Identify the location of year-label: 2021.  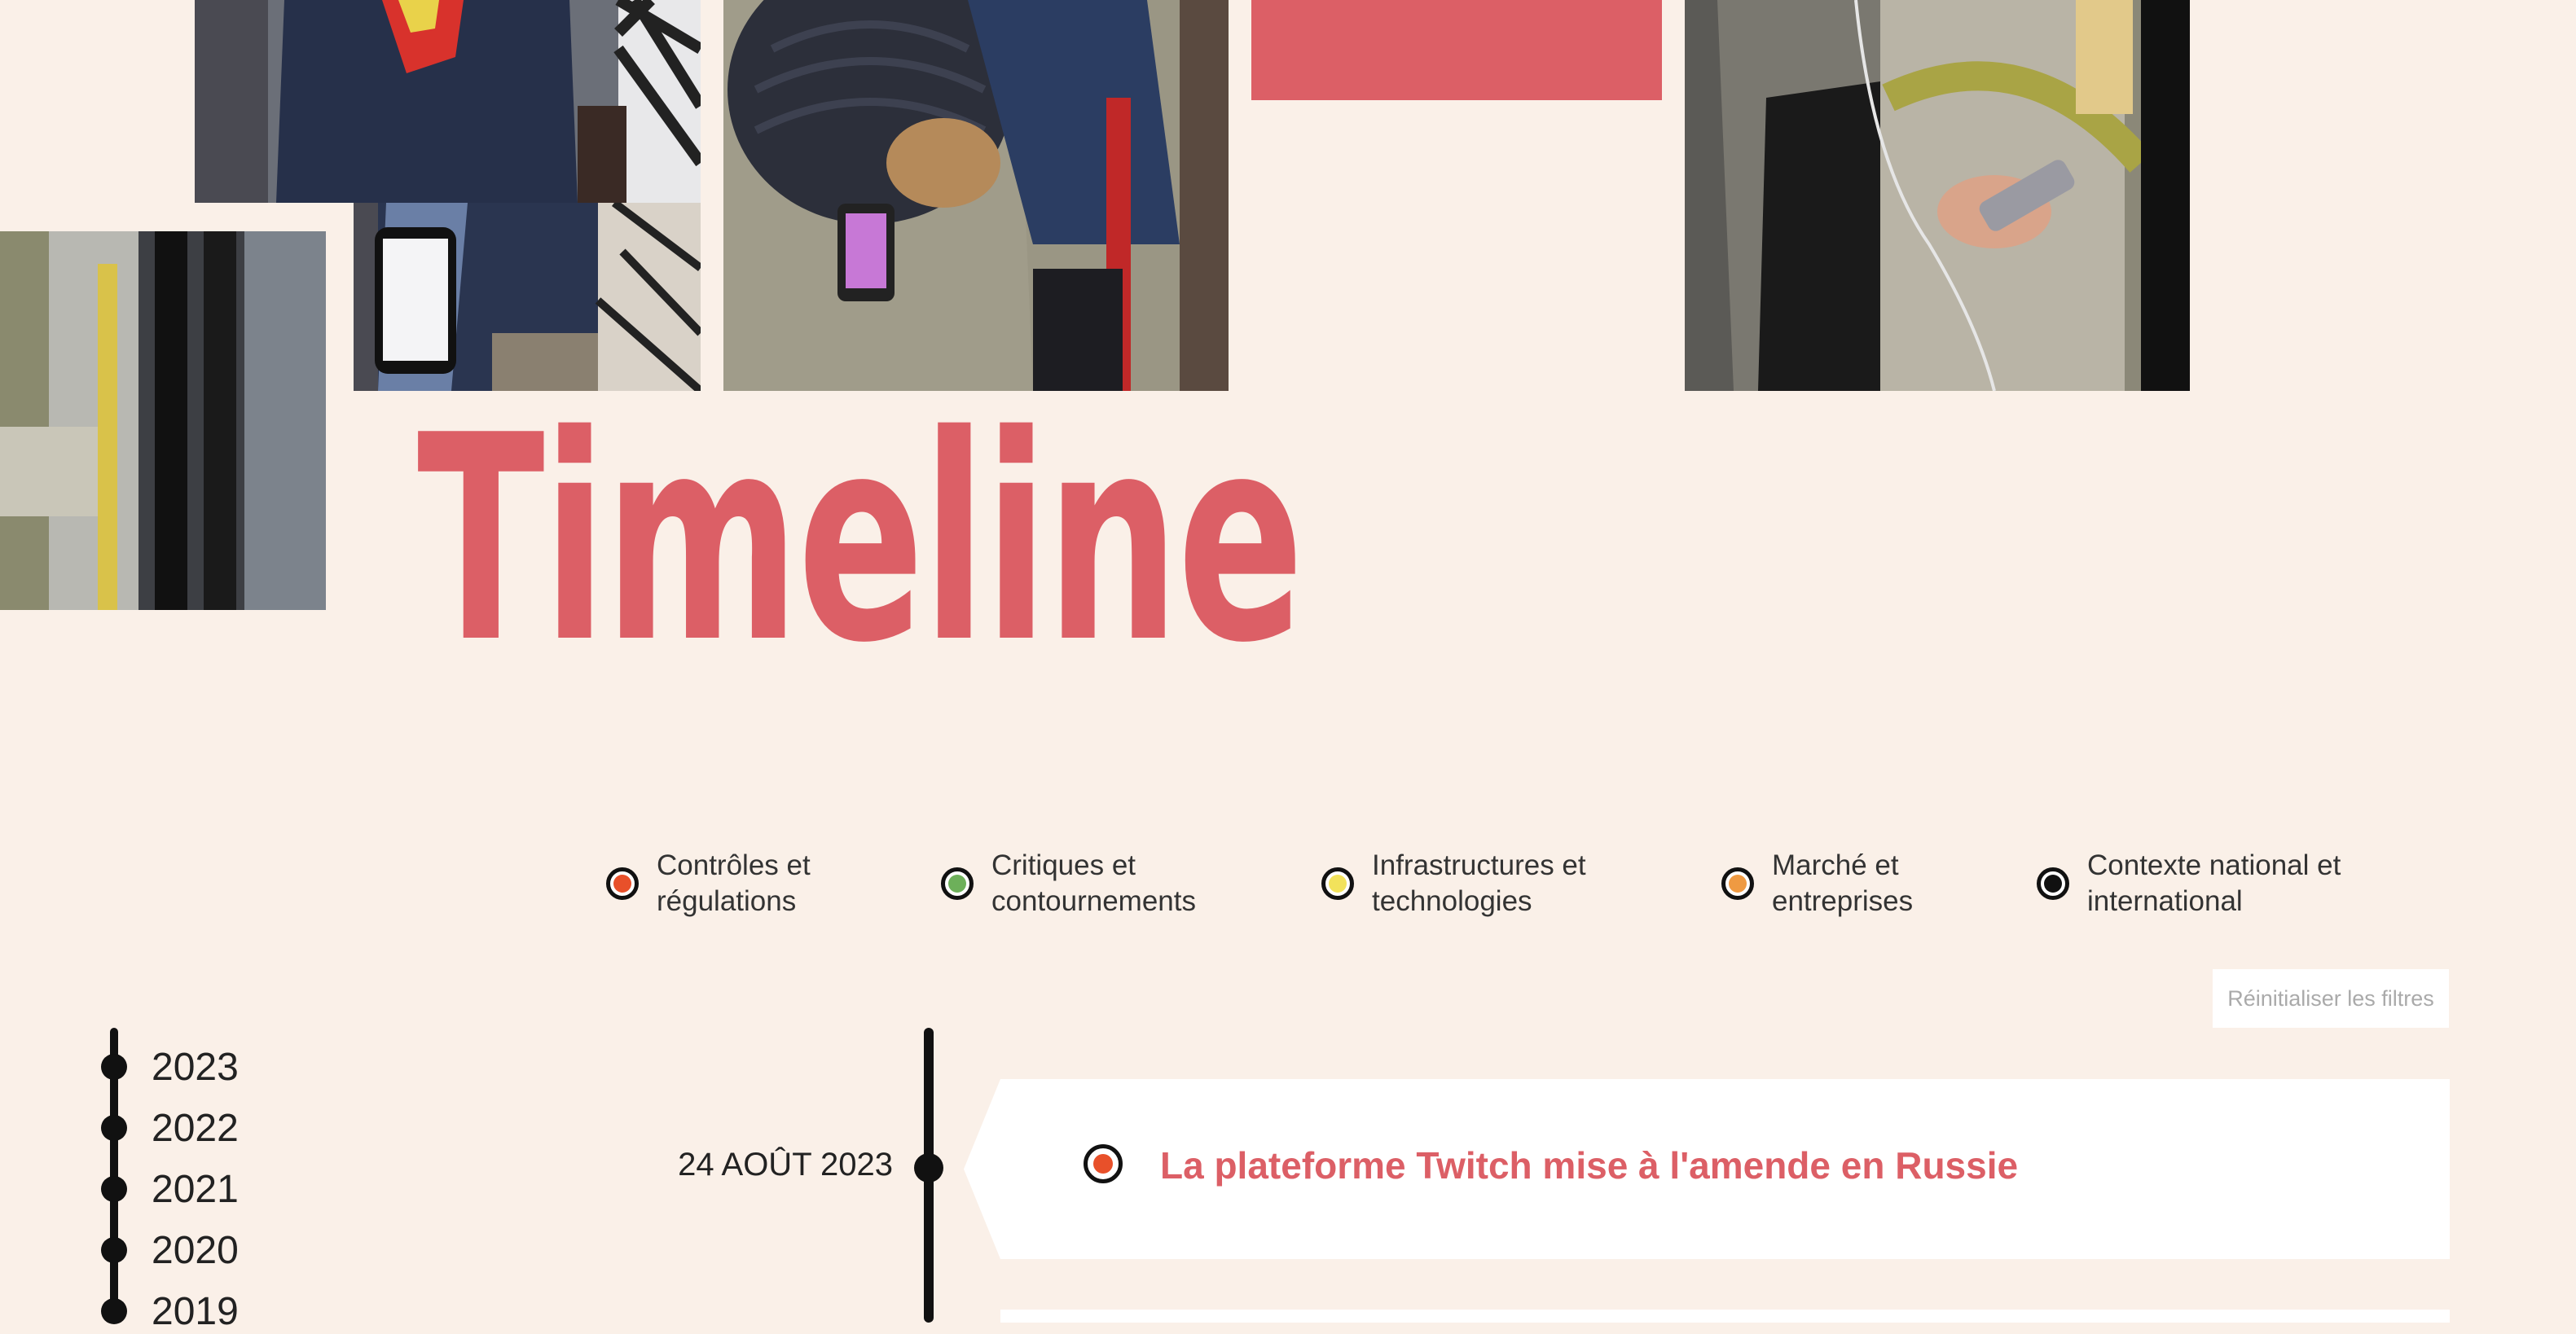
(195, 1189).